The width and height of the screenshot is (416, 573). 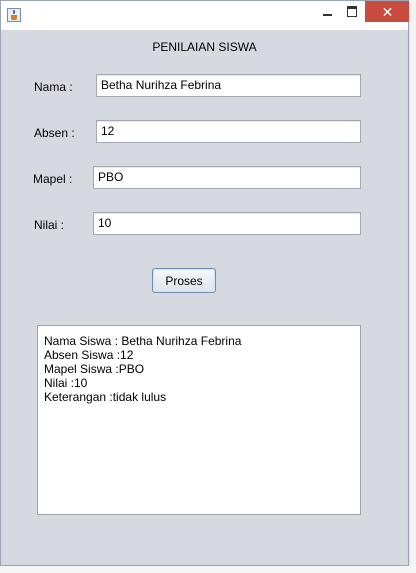 What do you see at coordinates (227, 223) in the screenshot?
I see `nilai-field: 10` at bounding box center [227, 223].